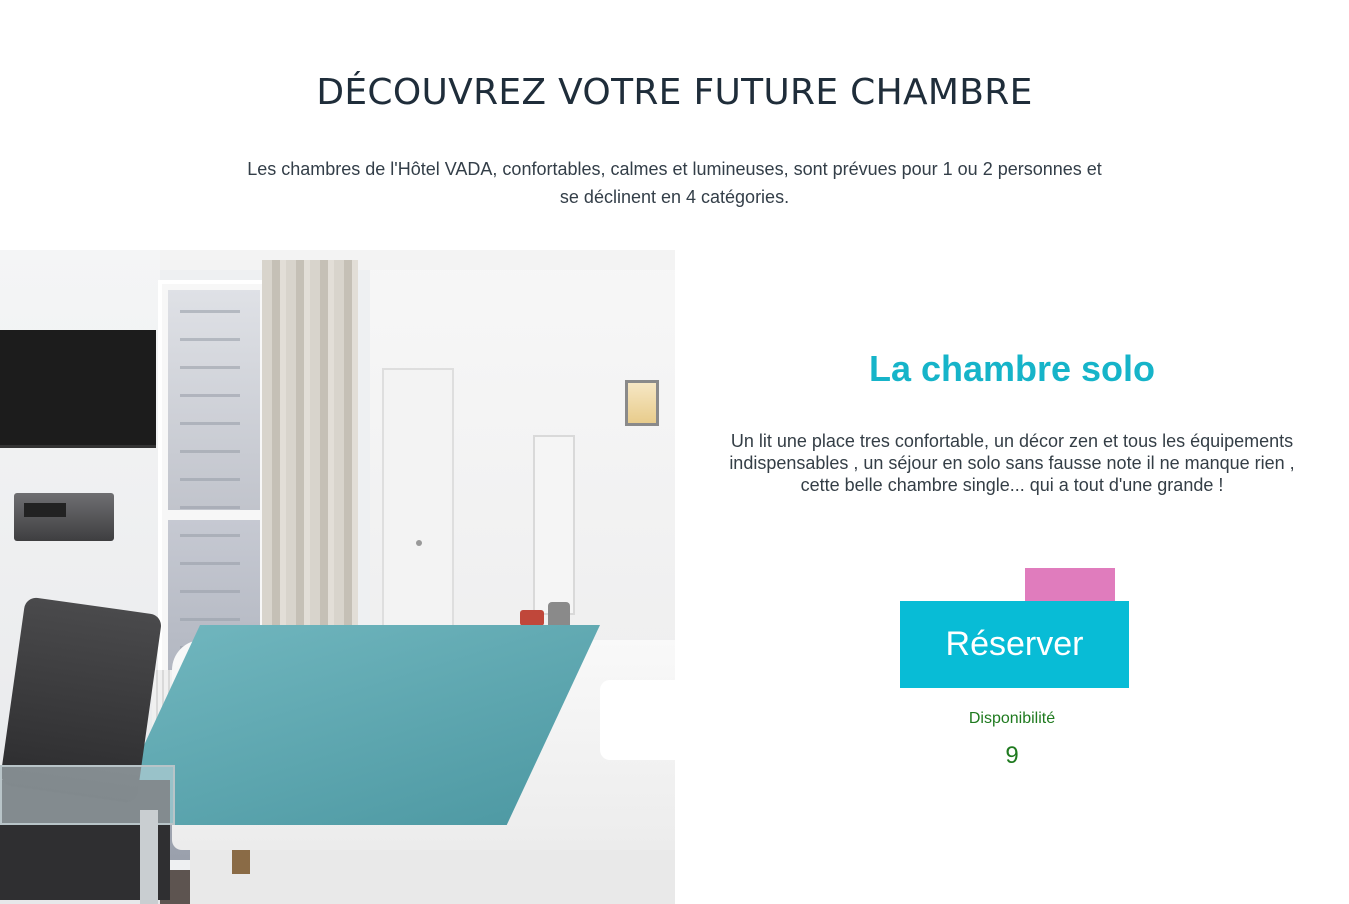  Describe the element at coordinates (1012, 368) in the screenshot. I see `room-title: La chambre solo` at that location.